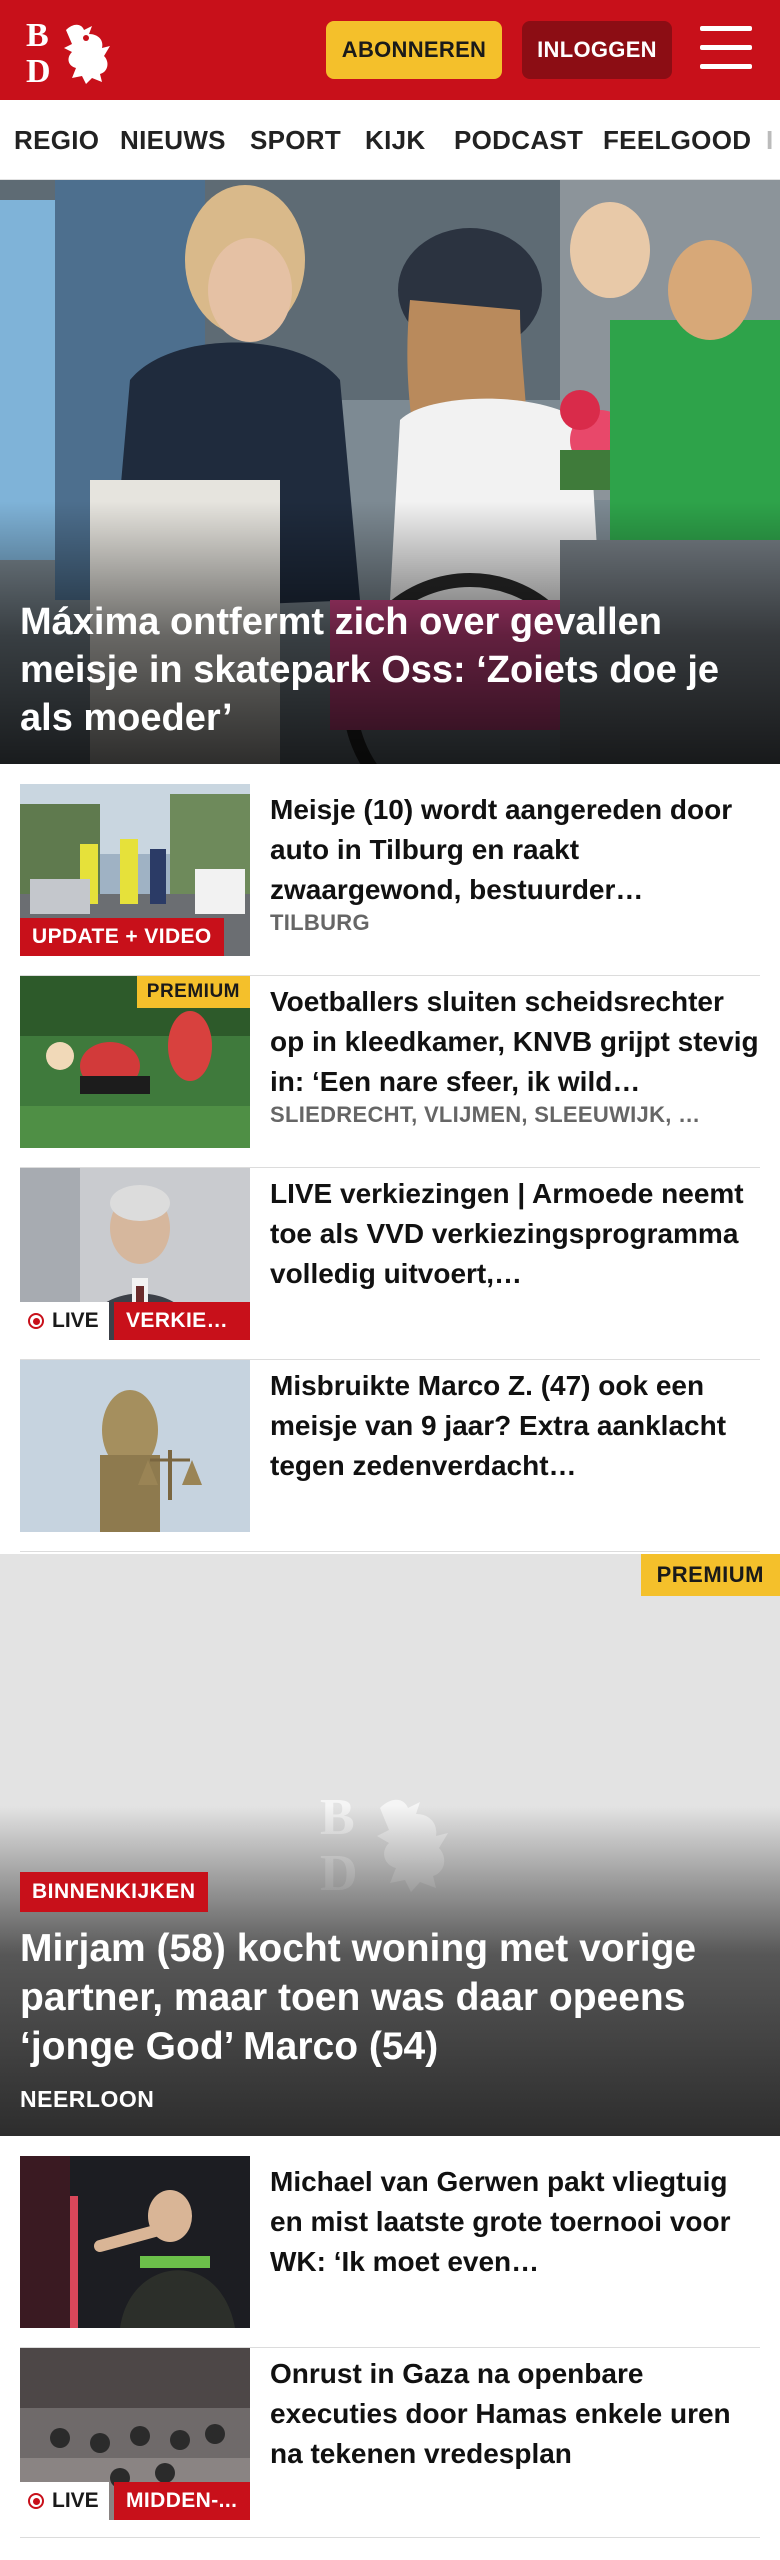 The height and width of the screenshot is (2560, 780). What do you see at coordinates (395, 139) in the screenshot?
I see `nav-item-kijk: KIJK` at bounding box center [395, 139].